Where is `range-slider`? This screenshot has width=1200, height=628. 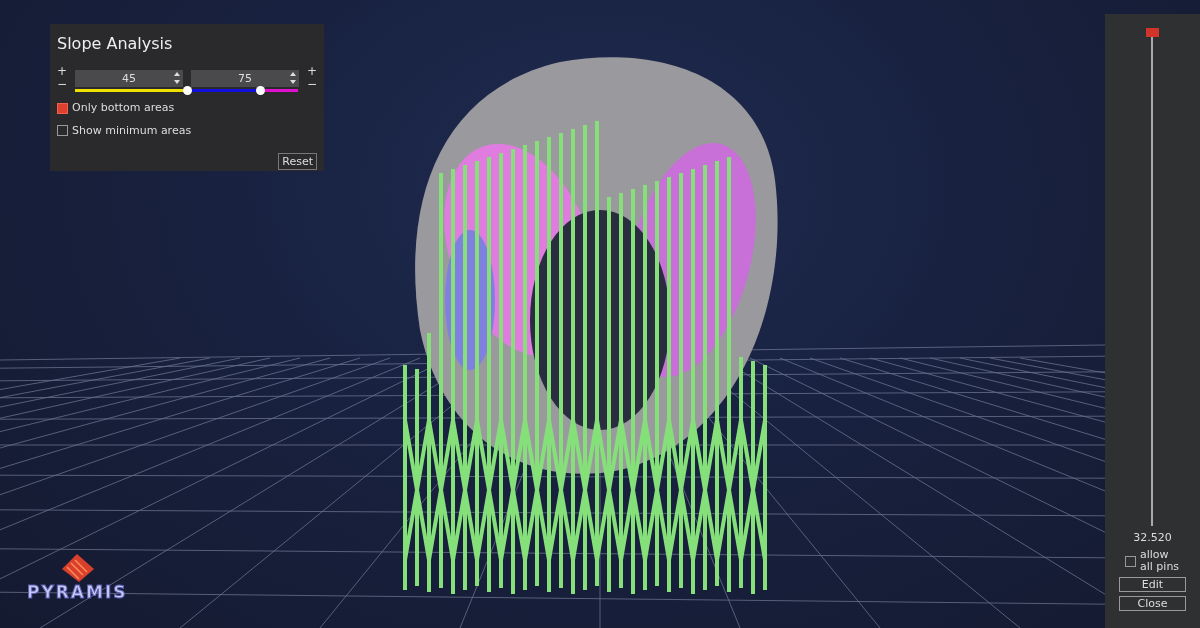
range-slider is located at coordinates (186, 90).